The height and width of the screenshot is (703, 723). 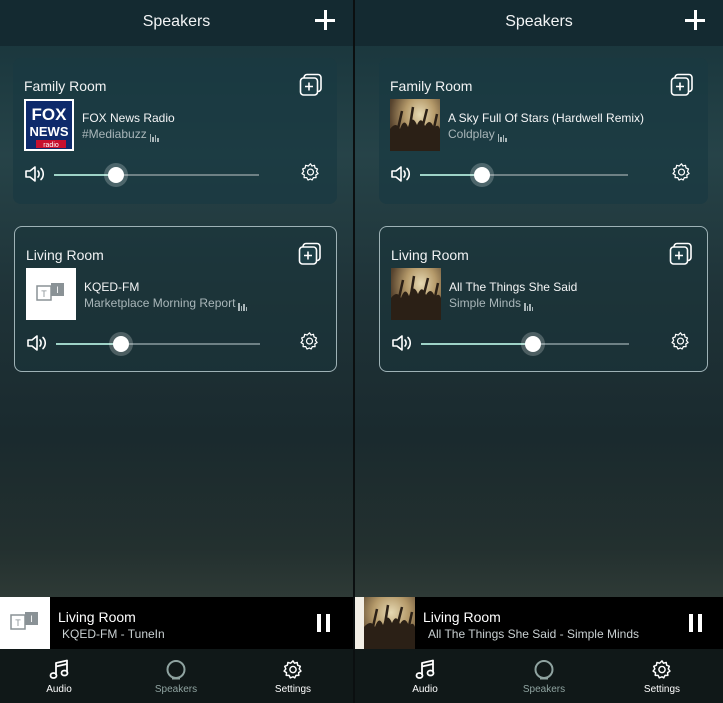 What do you see at coordinates (166, 303) in the screenshot?
I see `track-artist: Marketplace Morning Report` at bounding box center [166, 303].